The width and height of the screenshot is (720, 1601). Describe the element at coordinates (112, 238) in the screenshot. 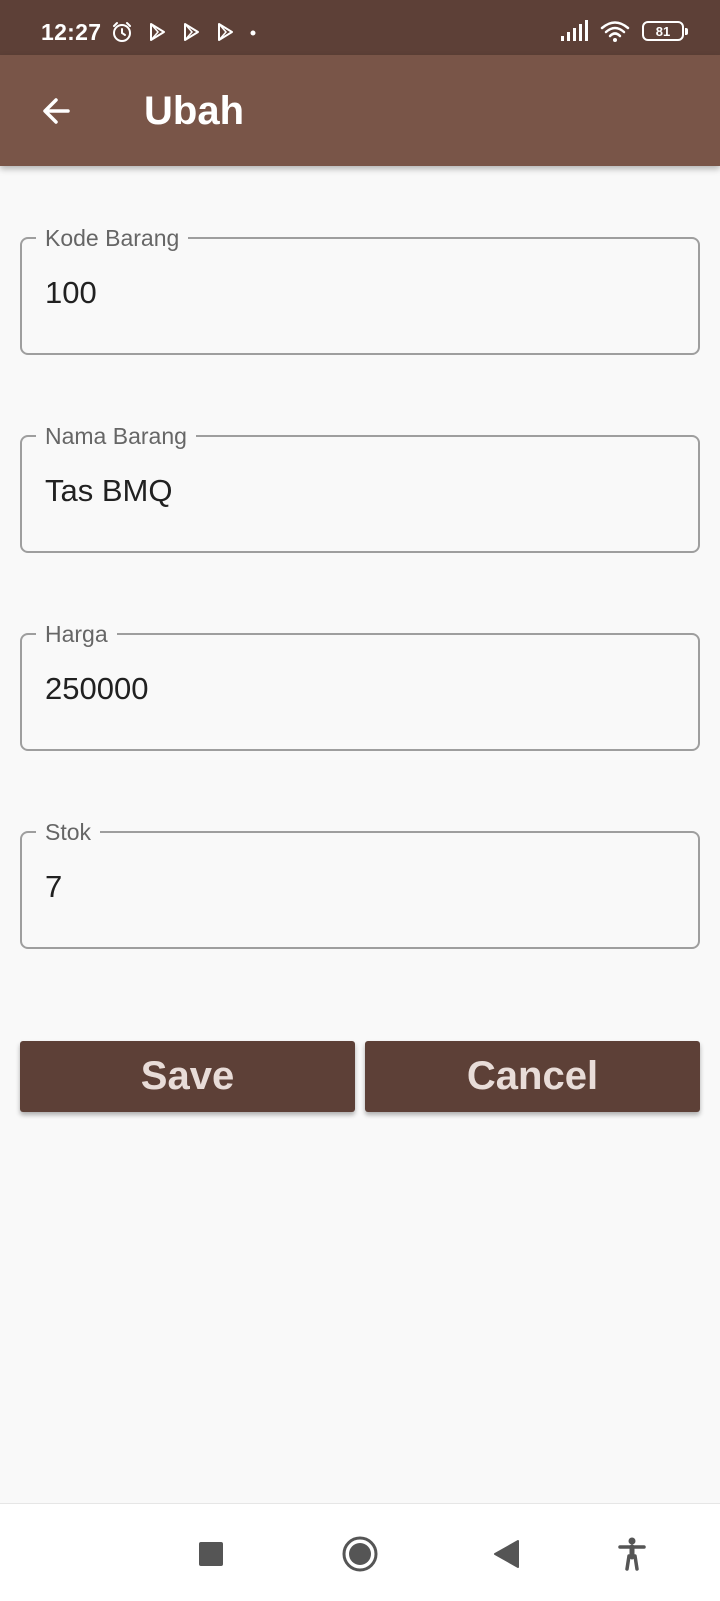

I see `kode-barang-label: Kode Barang` at that location.